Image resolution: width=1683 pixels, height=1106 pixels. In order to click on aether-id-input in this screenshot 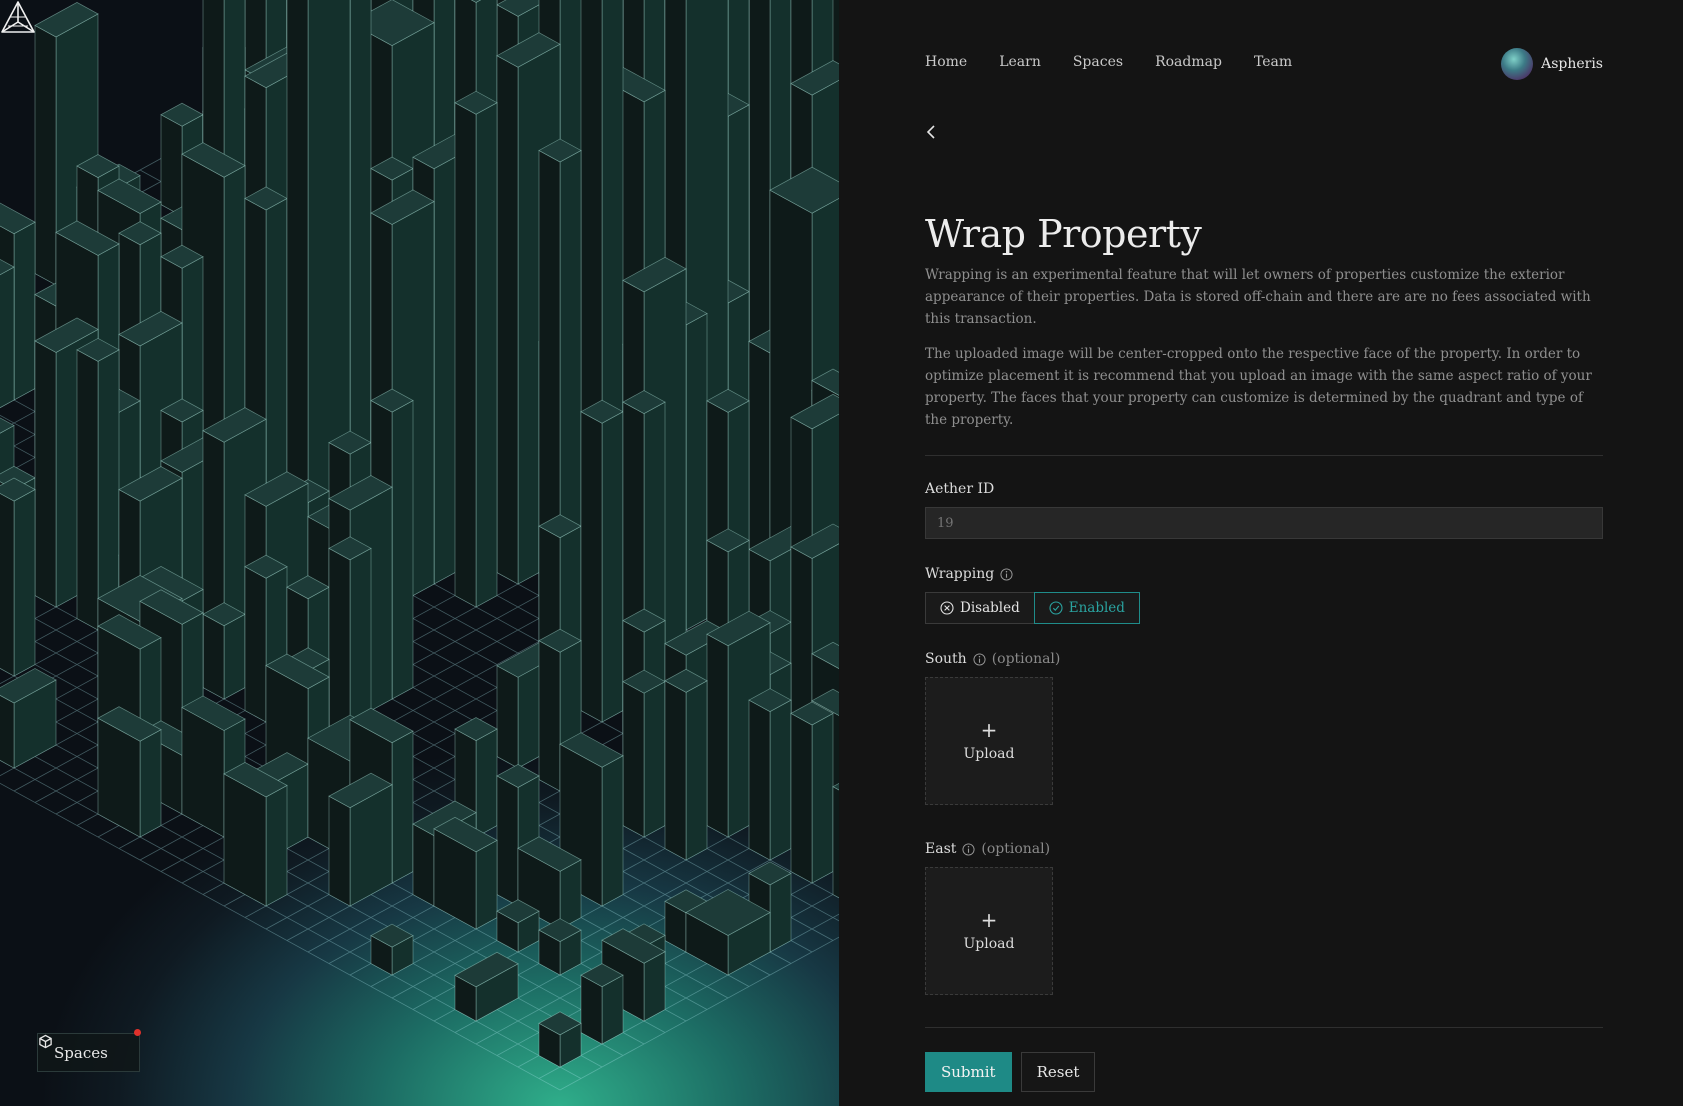, I will do `click(1264, 523)`.